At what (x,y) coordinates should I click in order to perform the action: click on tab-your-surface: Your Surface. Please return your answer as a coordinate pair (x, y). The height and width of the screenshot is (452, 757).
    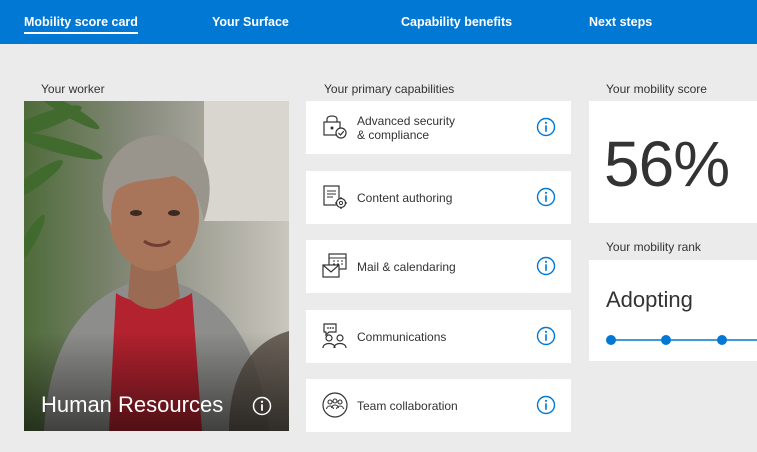
    Looking at the image, I should click on (250, 22).